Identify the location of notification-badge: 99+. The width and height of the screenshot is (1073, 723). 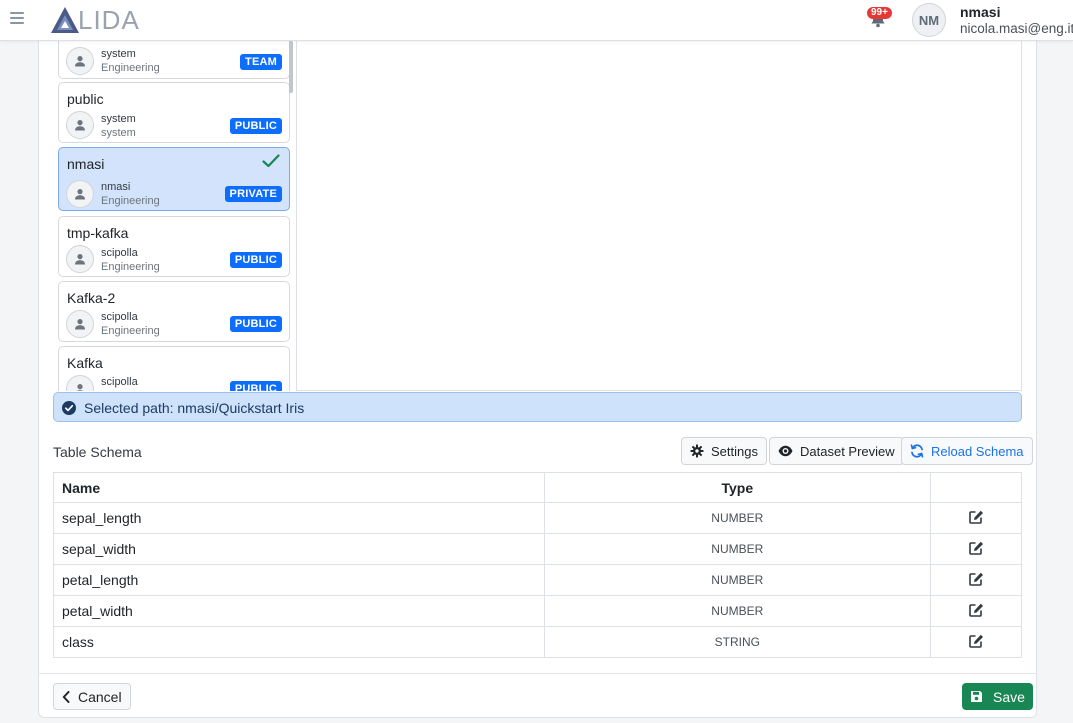
(879, 13).